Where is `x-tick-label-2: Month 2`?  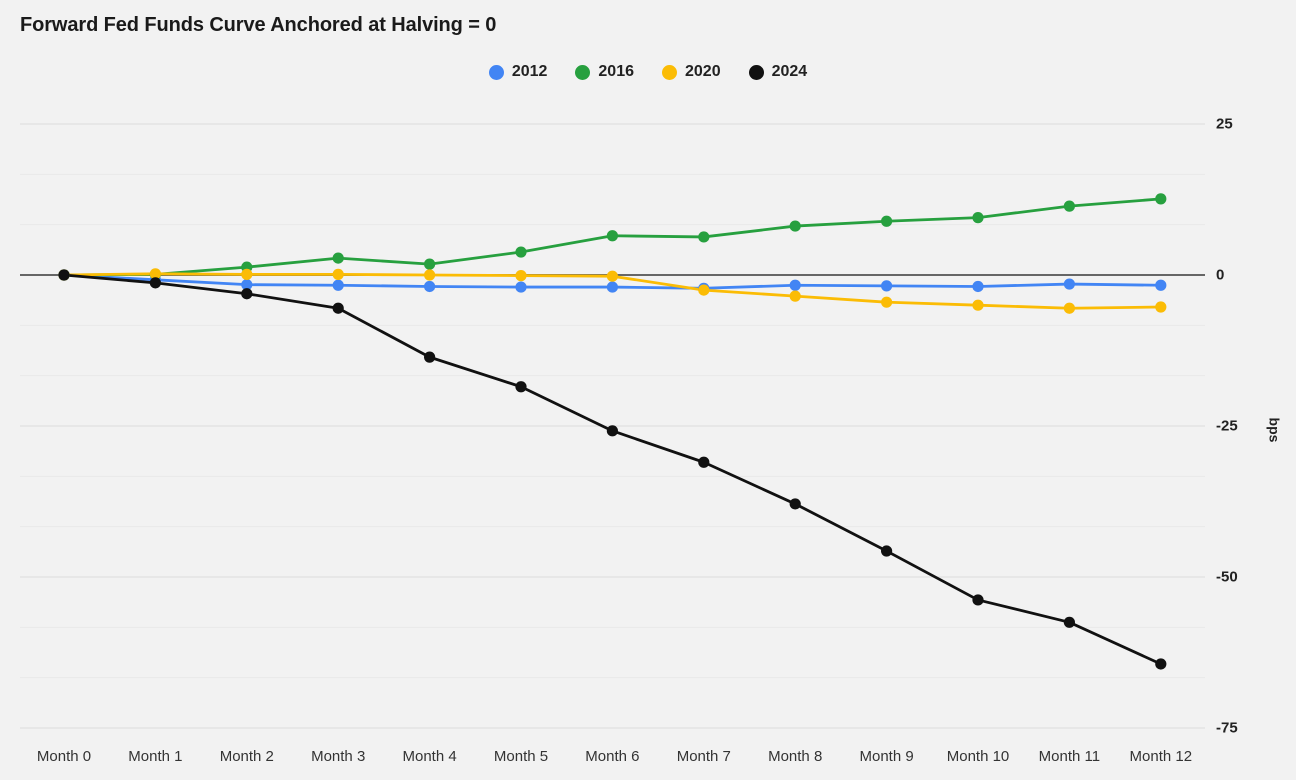 x-tick-label-2: Month 2 is located at coordinates (246, 756).